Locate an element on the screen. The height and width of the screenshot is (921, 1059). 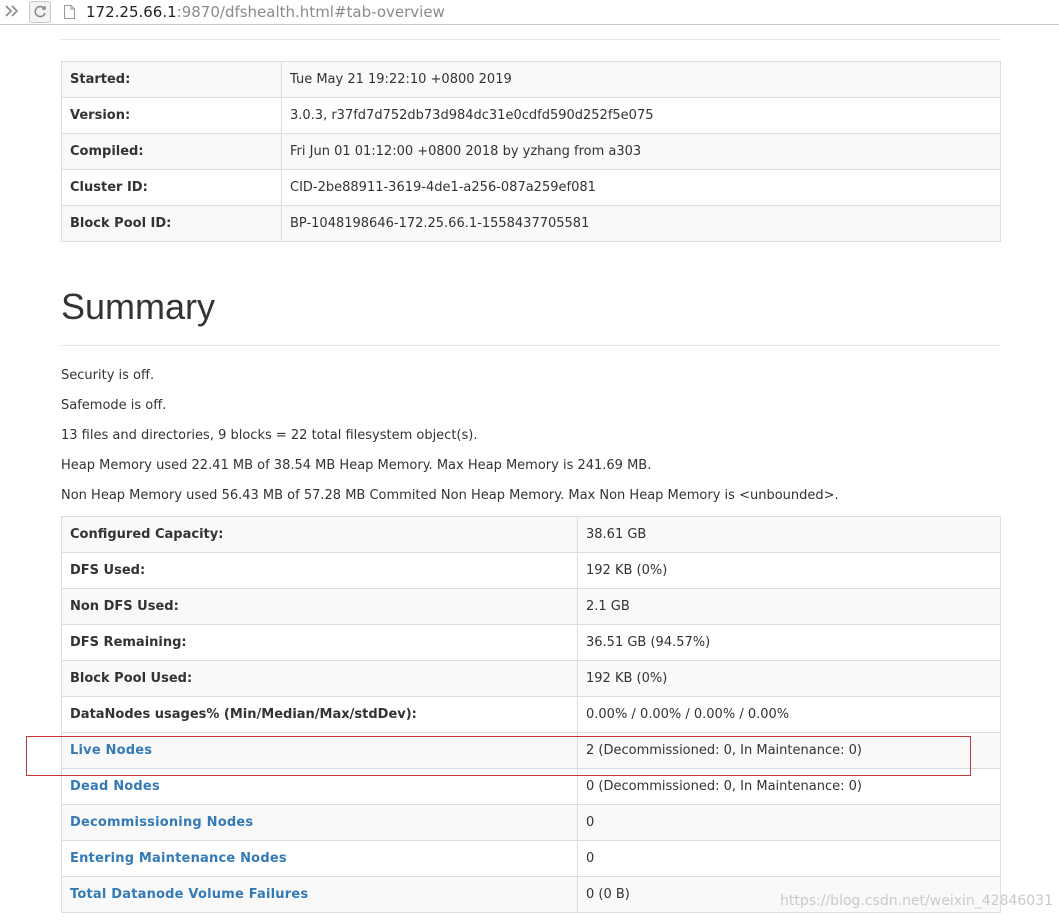
non-dfs-used-value: 2.1 GB is located at coordinates (789, 606).